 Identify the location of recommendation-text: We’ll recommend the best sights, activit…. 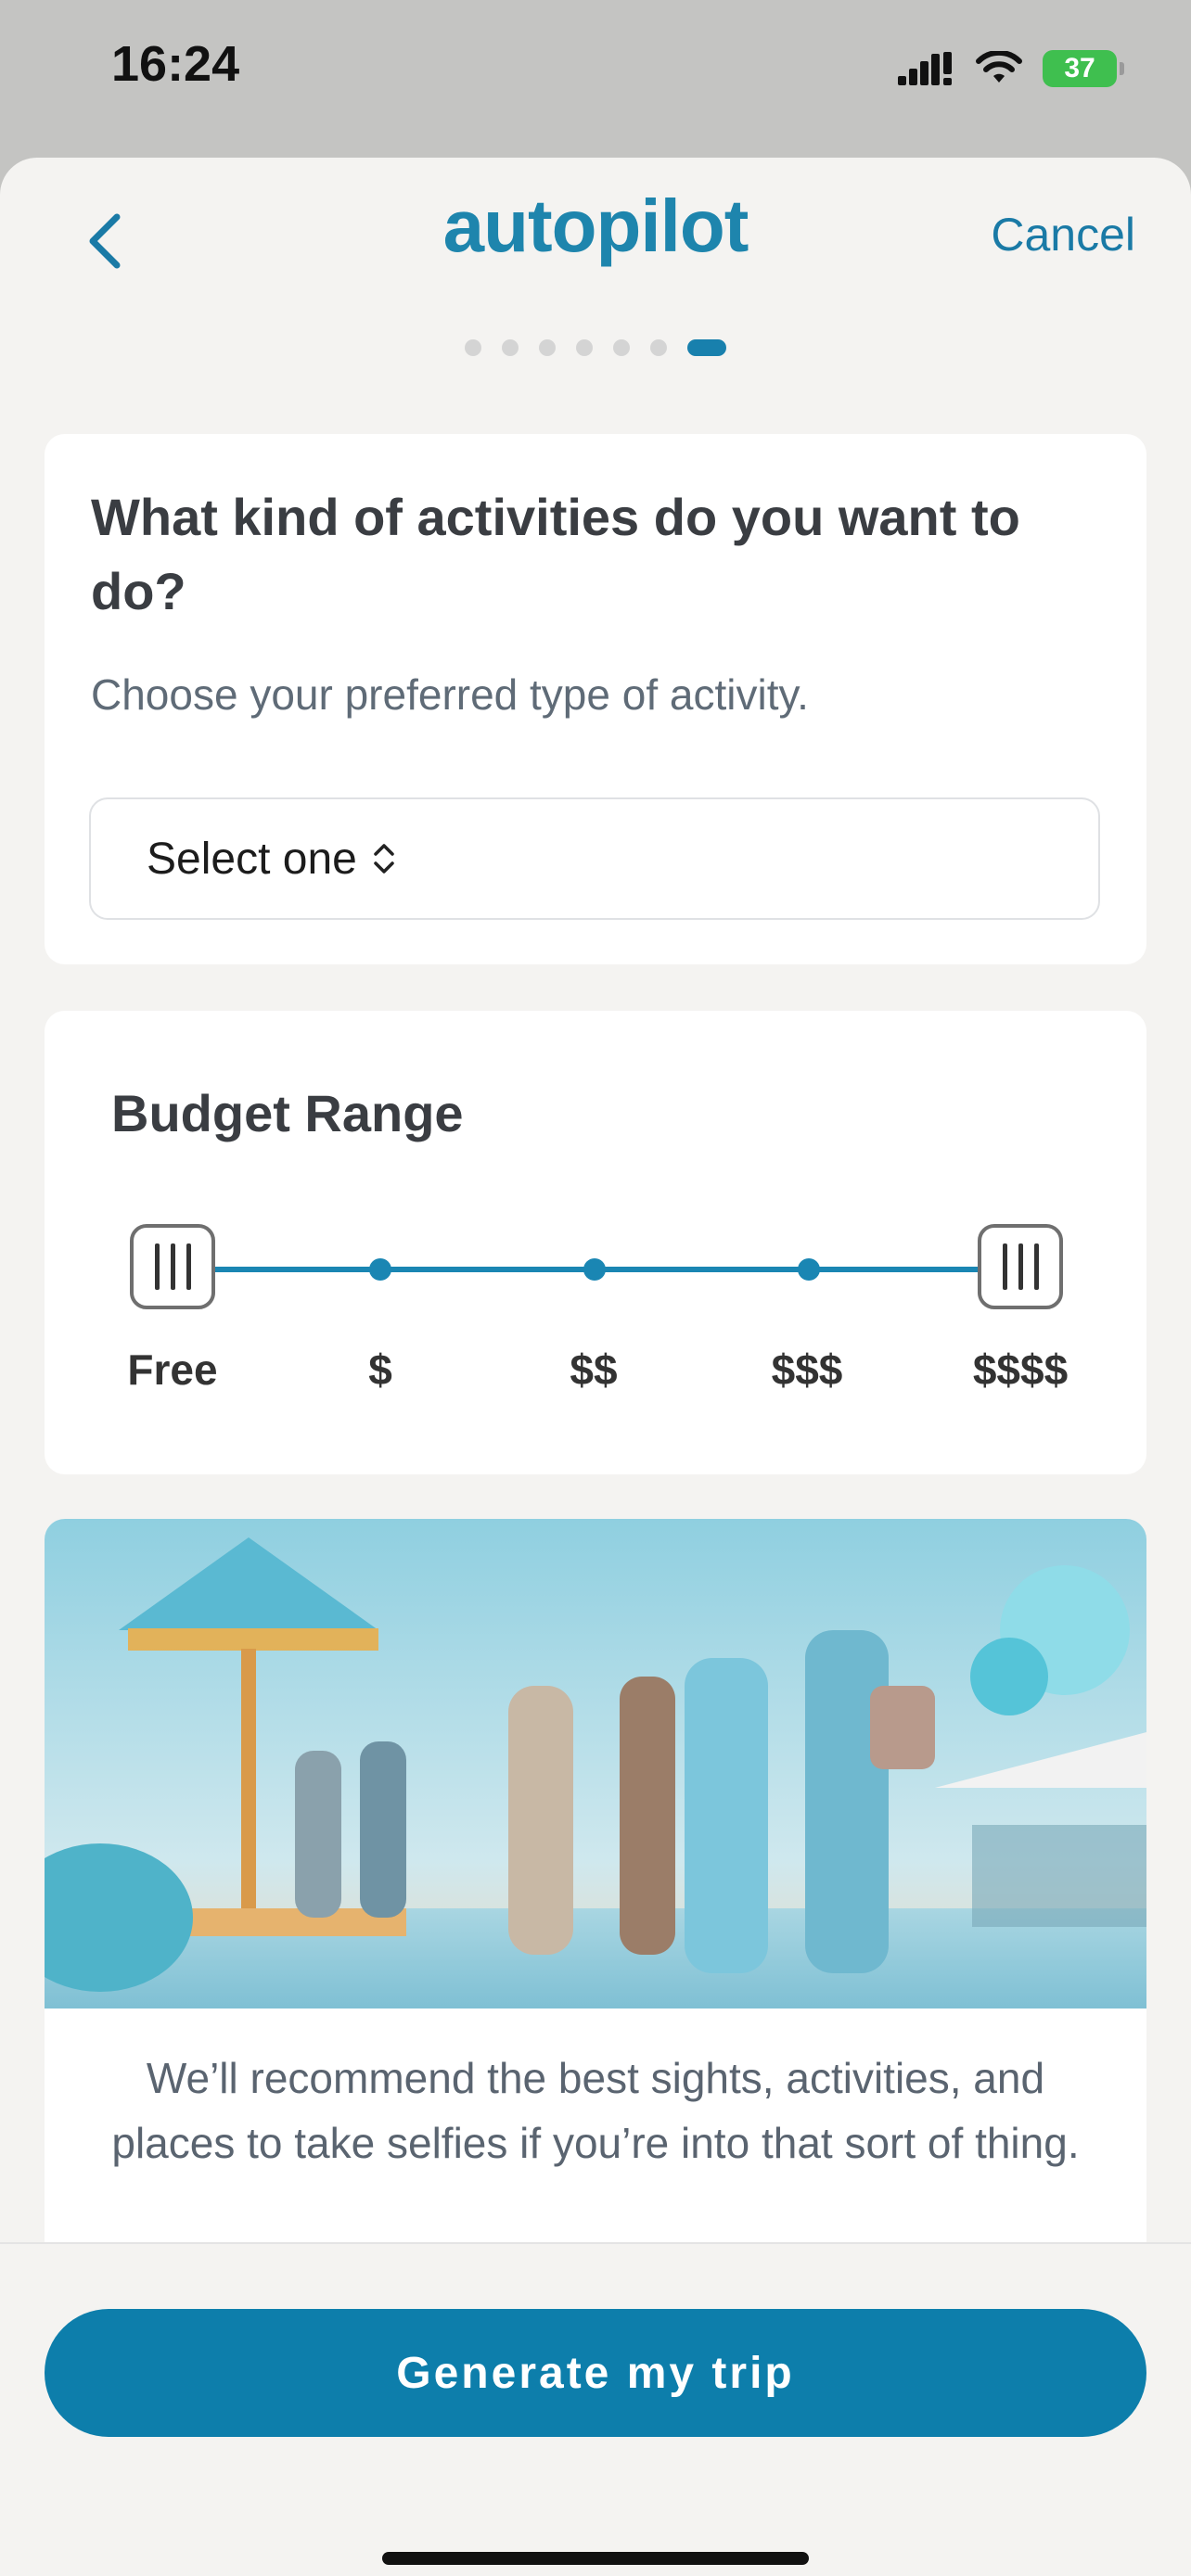
(595, 2111).